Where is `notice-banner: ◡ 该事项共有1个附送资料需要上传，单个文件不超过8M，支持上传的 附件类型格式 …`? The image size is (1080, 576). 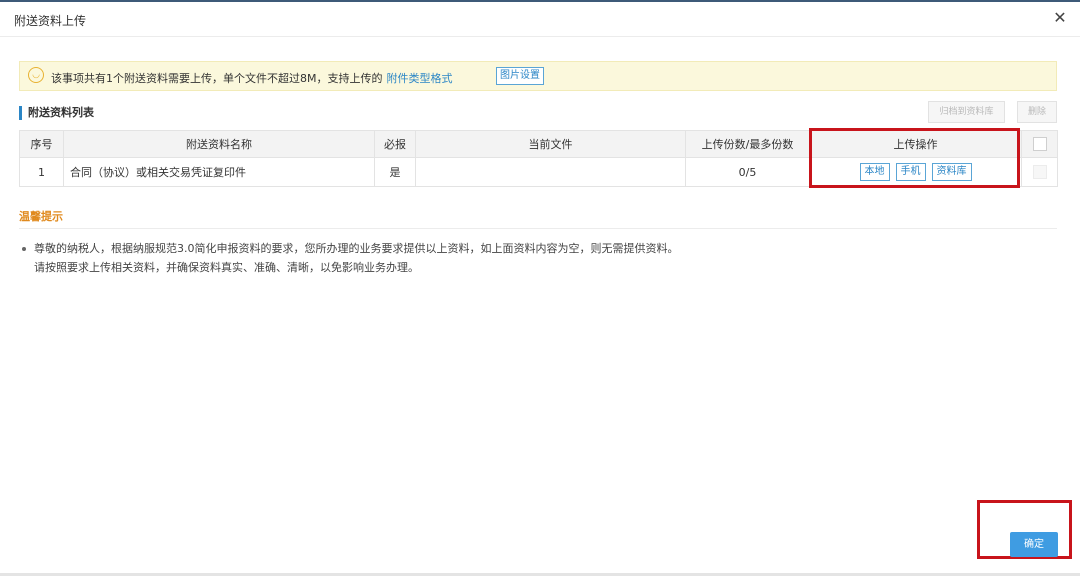
notice-banner: ◡ 该事项共有1个附送资料需要上传，单个文件不超过8M，支持上传的 附件类型格式 … is located at coordinates (538, 76).